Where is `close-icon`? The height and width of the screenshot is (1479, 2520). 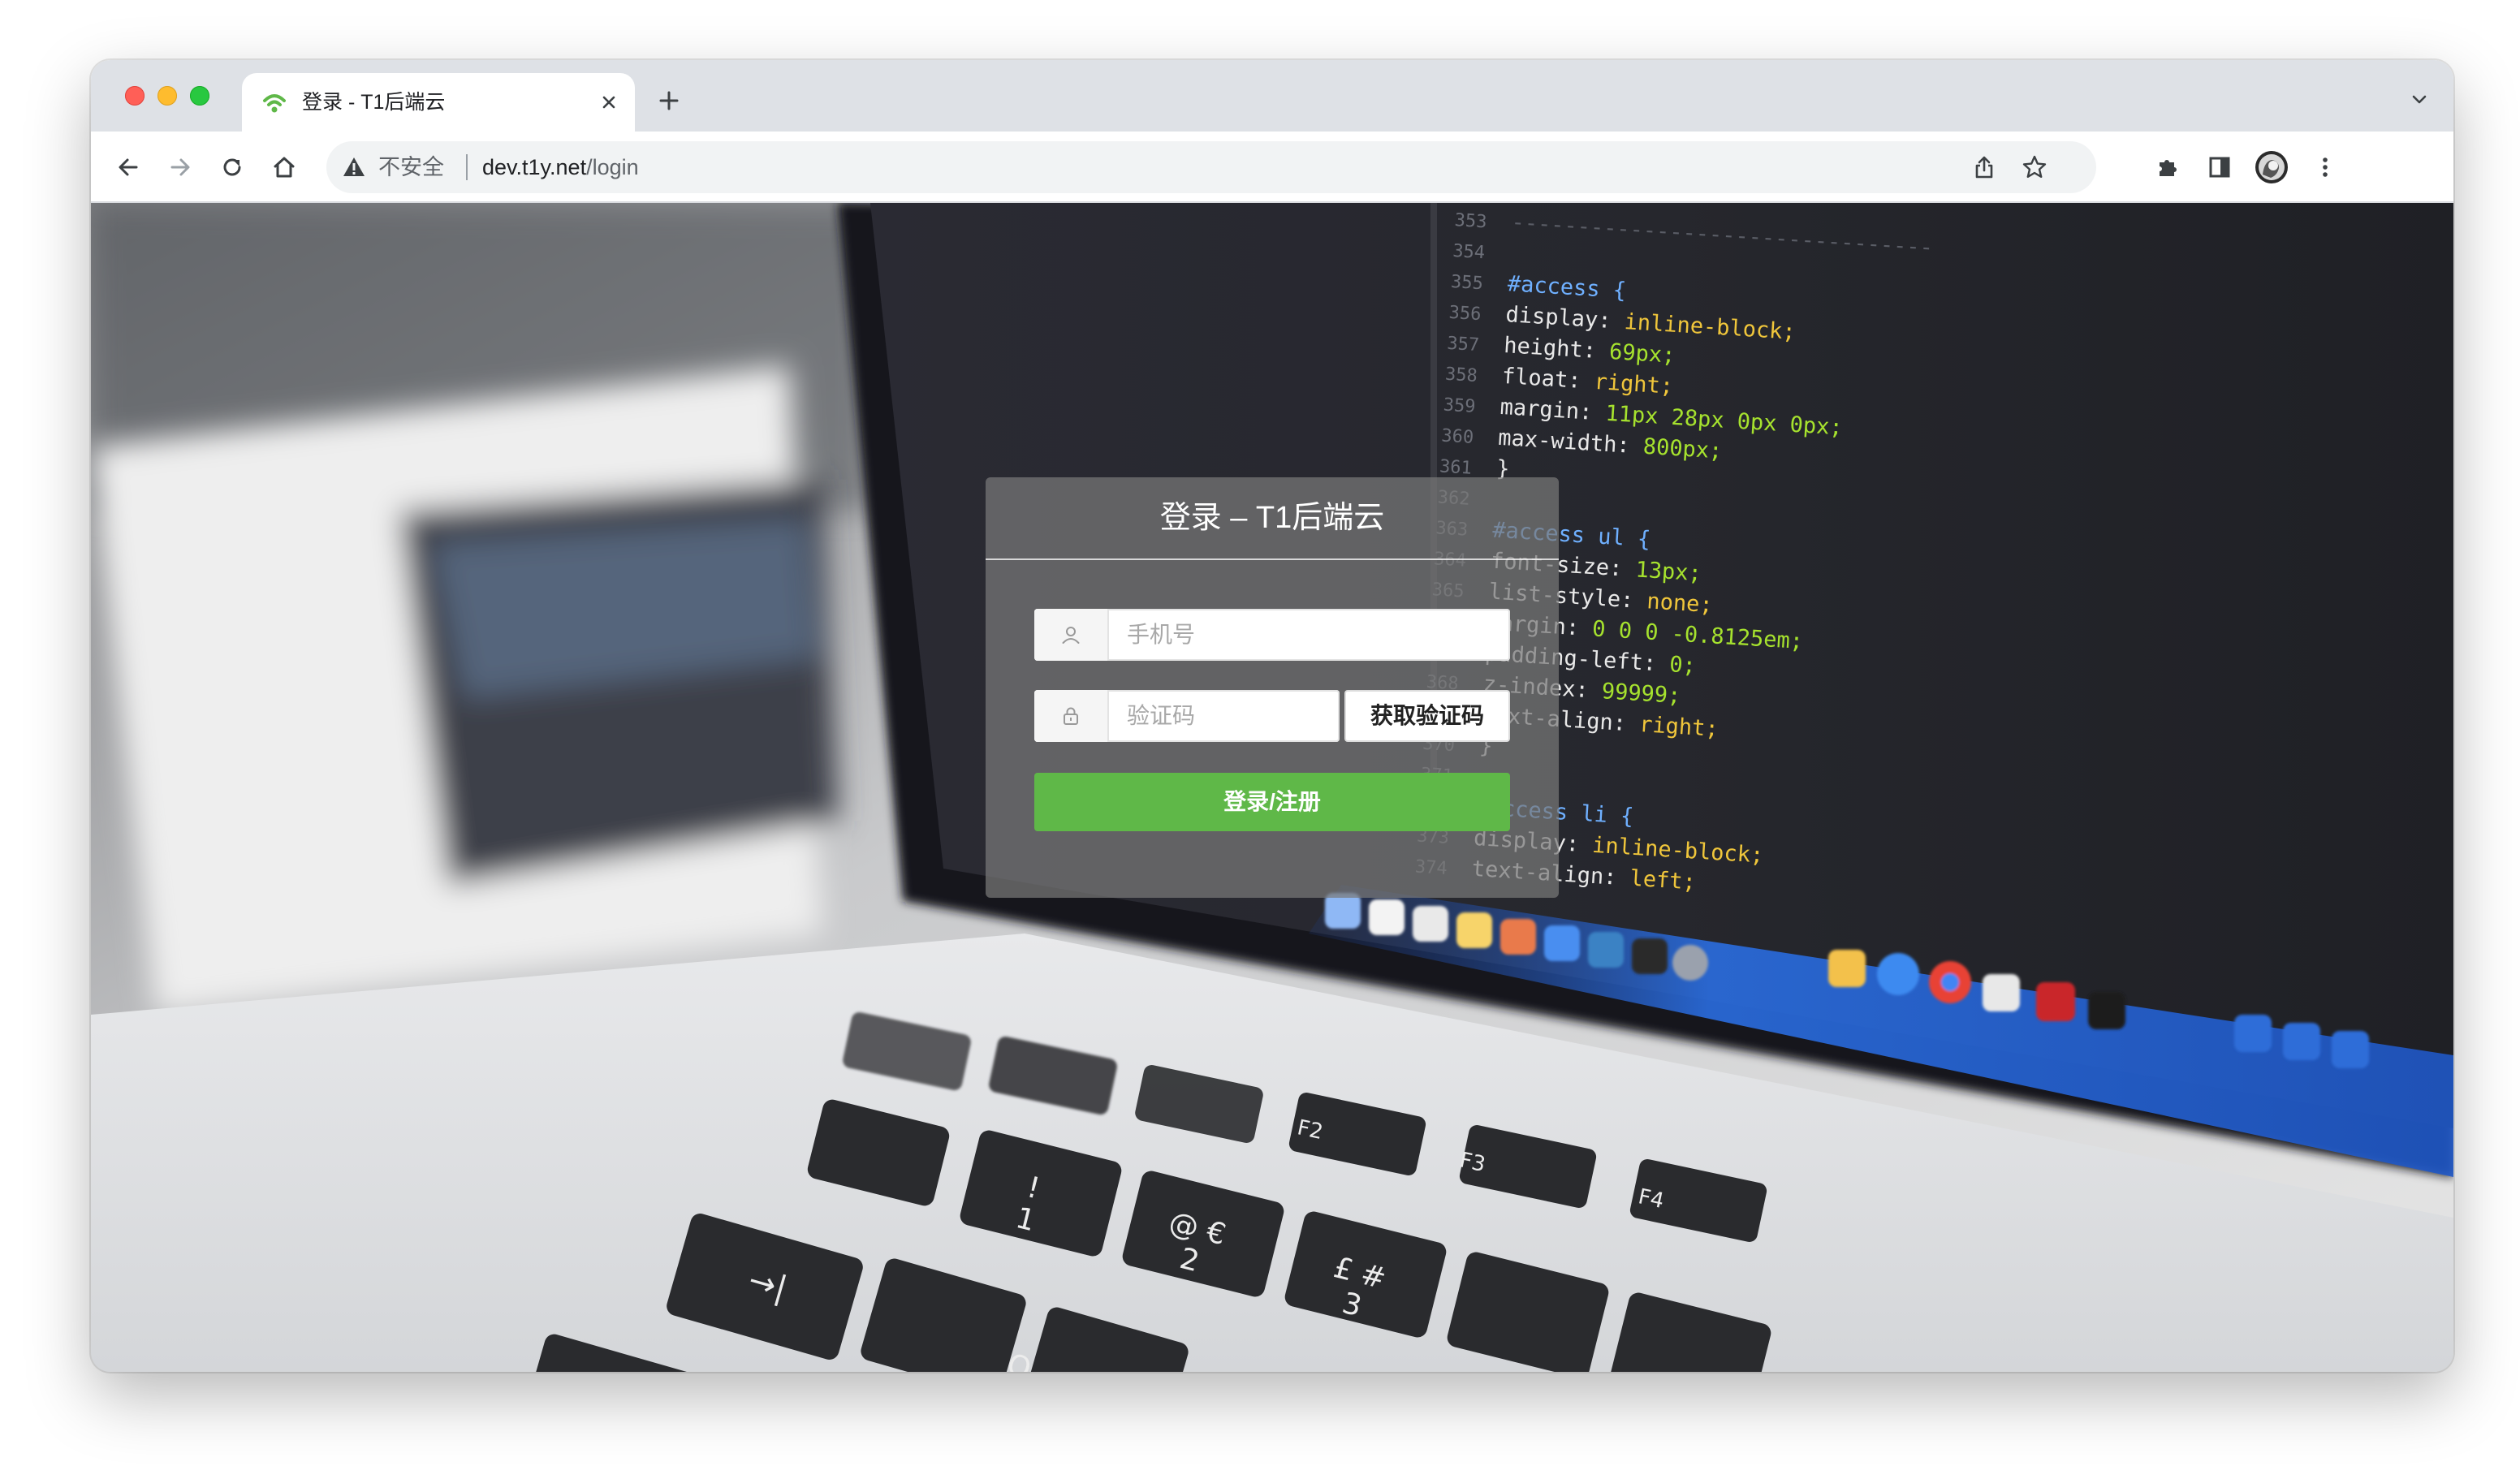 close-icon is located at coordinates (609, 102).